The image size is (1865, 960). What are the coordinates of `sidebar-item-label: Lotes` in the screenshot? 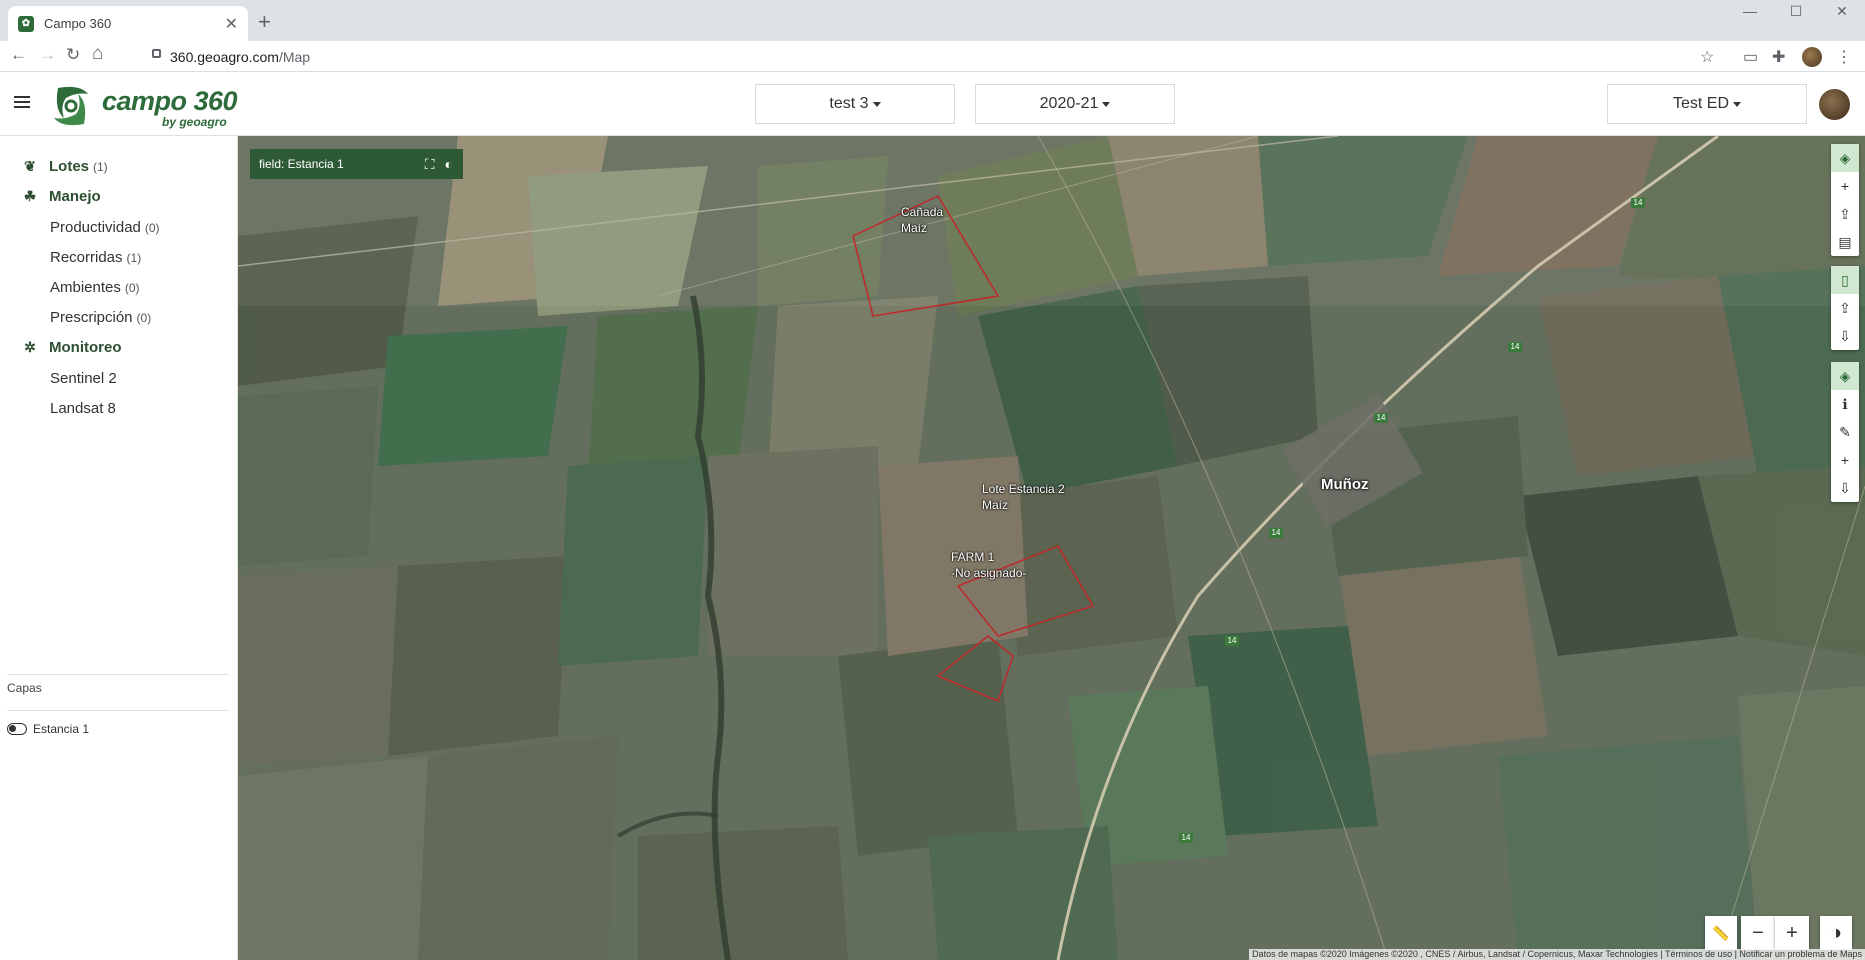 It's located at (69, 166).